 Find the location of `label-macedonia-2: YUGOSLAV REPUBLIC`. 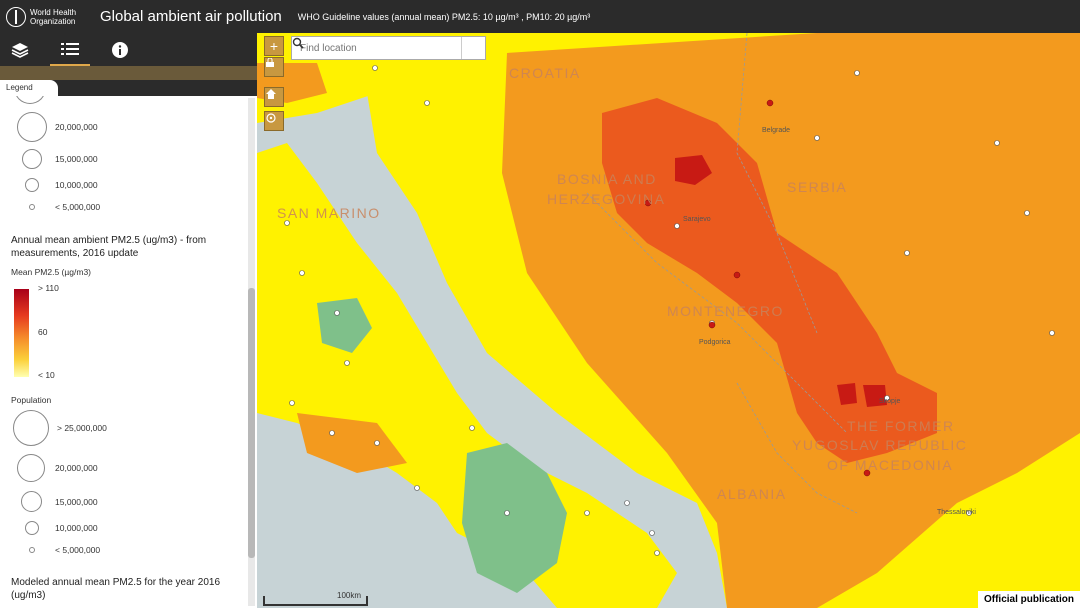

label-macedonia-2: YUGOSLAV REPUBLIC is located at coordinates (880, 445).